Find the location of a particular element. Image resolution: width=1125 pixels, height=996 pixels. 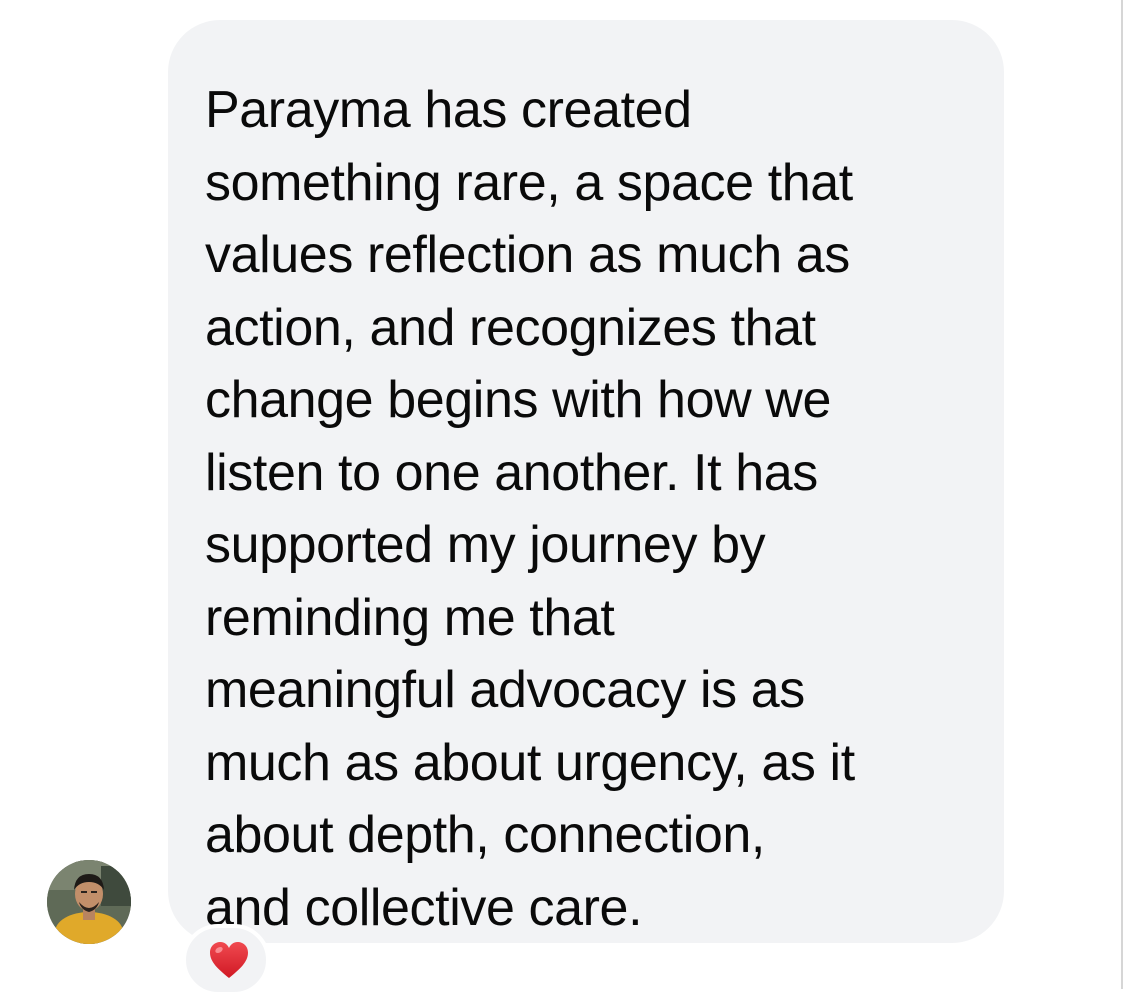

window-edge-divider is located at coordinates (1122, 494).